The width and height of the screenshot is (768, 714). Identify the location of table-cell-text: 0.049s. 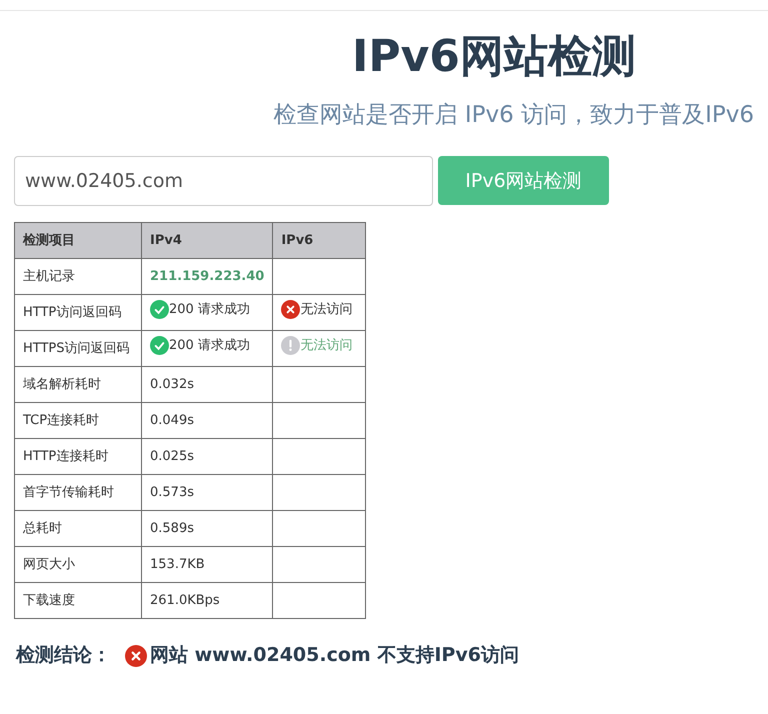
(172, 420).